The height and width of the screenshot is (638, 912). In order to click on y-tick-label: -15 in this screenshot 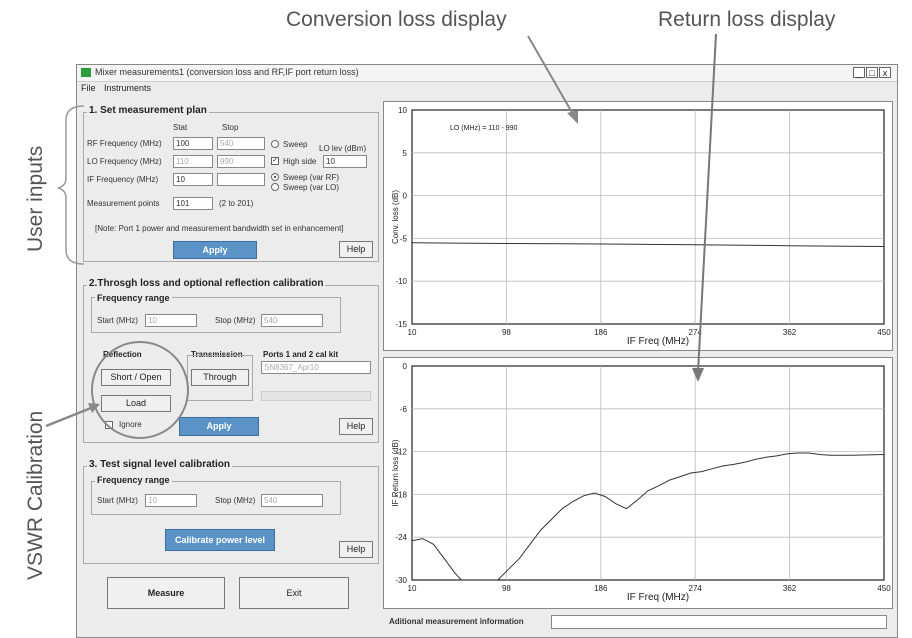, I will do `click(401, 324)`.